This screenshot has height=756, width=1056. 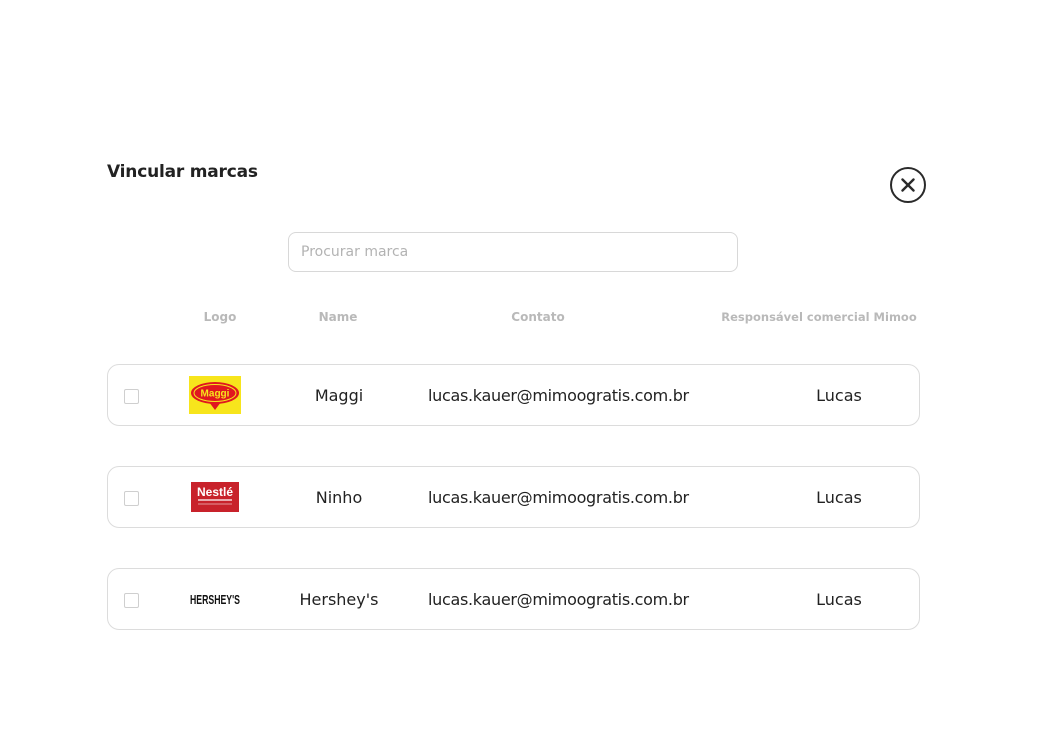 I want to click on nestle-logo: Nestlé, so click(x=215, y=497).